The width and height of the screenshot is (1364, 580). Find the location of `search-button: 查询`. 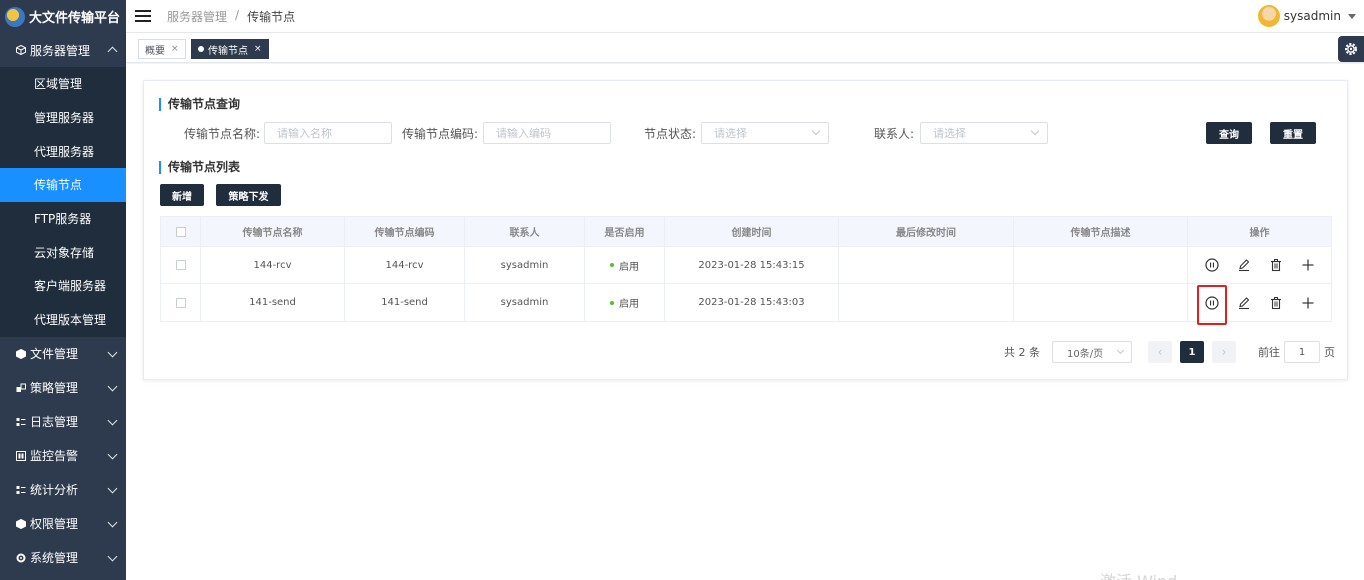

search-button: 查询 is located at coordinates (1229, 133).